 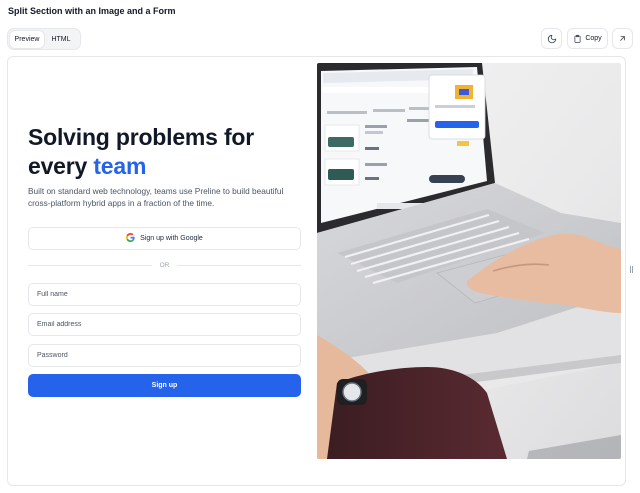 I want to click on signup-button: Sign up, so click(x=164, y=385).